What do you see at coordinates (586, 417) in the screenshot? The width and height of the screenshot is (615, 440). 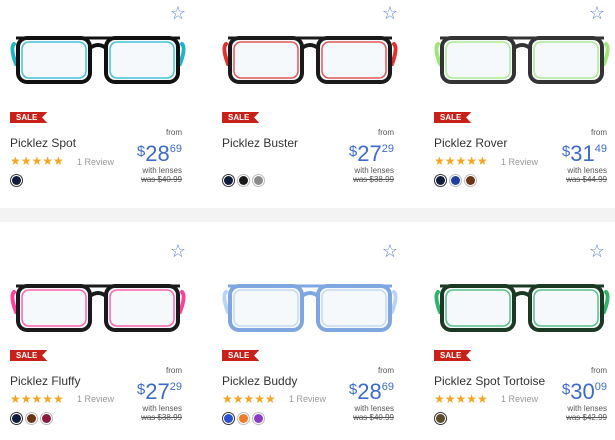 I see `was-price: was $42.99` at bounding box center [586, 417].